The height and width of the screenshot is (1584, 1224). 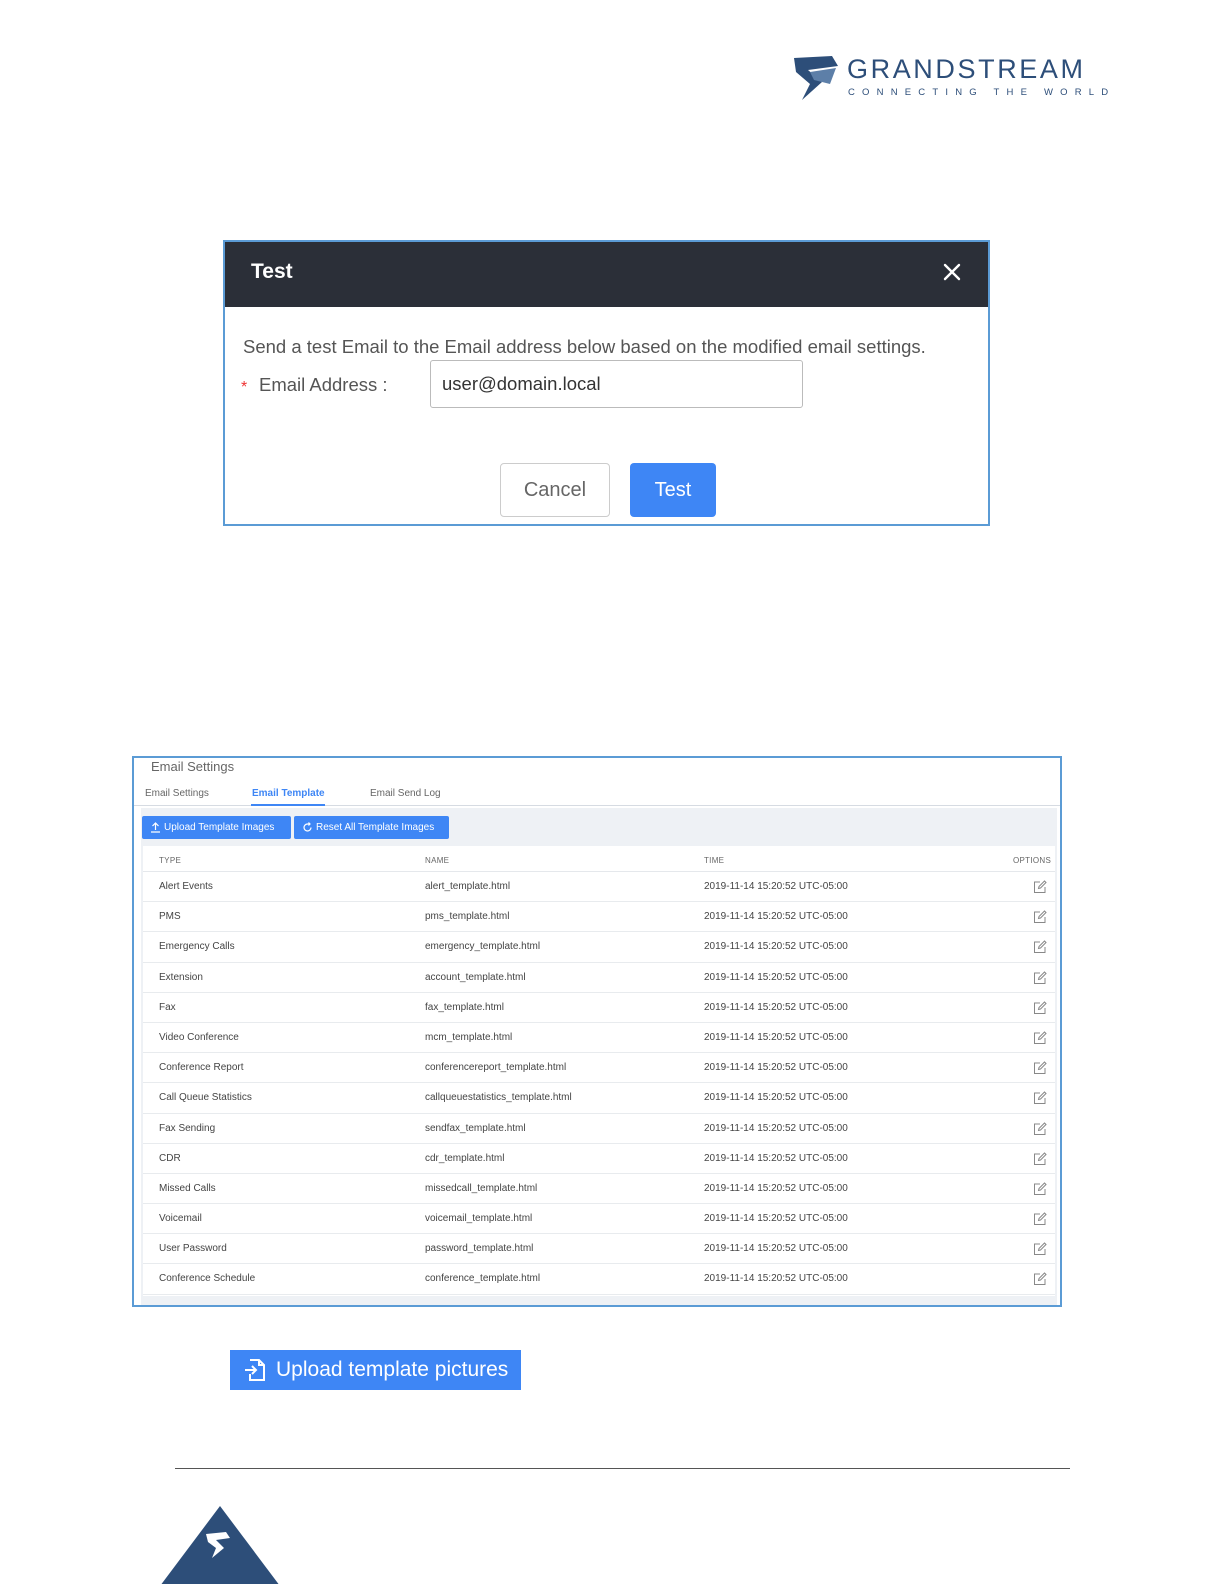 What do you see at coordinates (193, 766) in the screenshot?
I see `panel-title: Email Settings` at bounding box center [193, 766].